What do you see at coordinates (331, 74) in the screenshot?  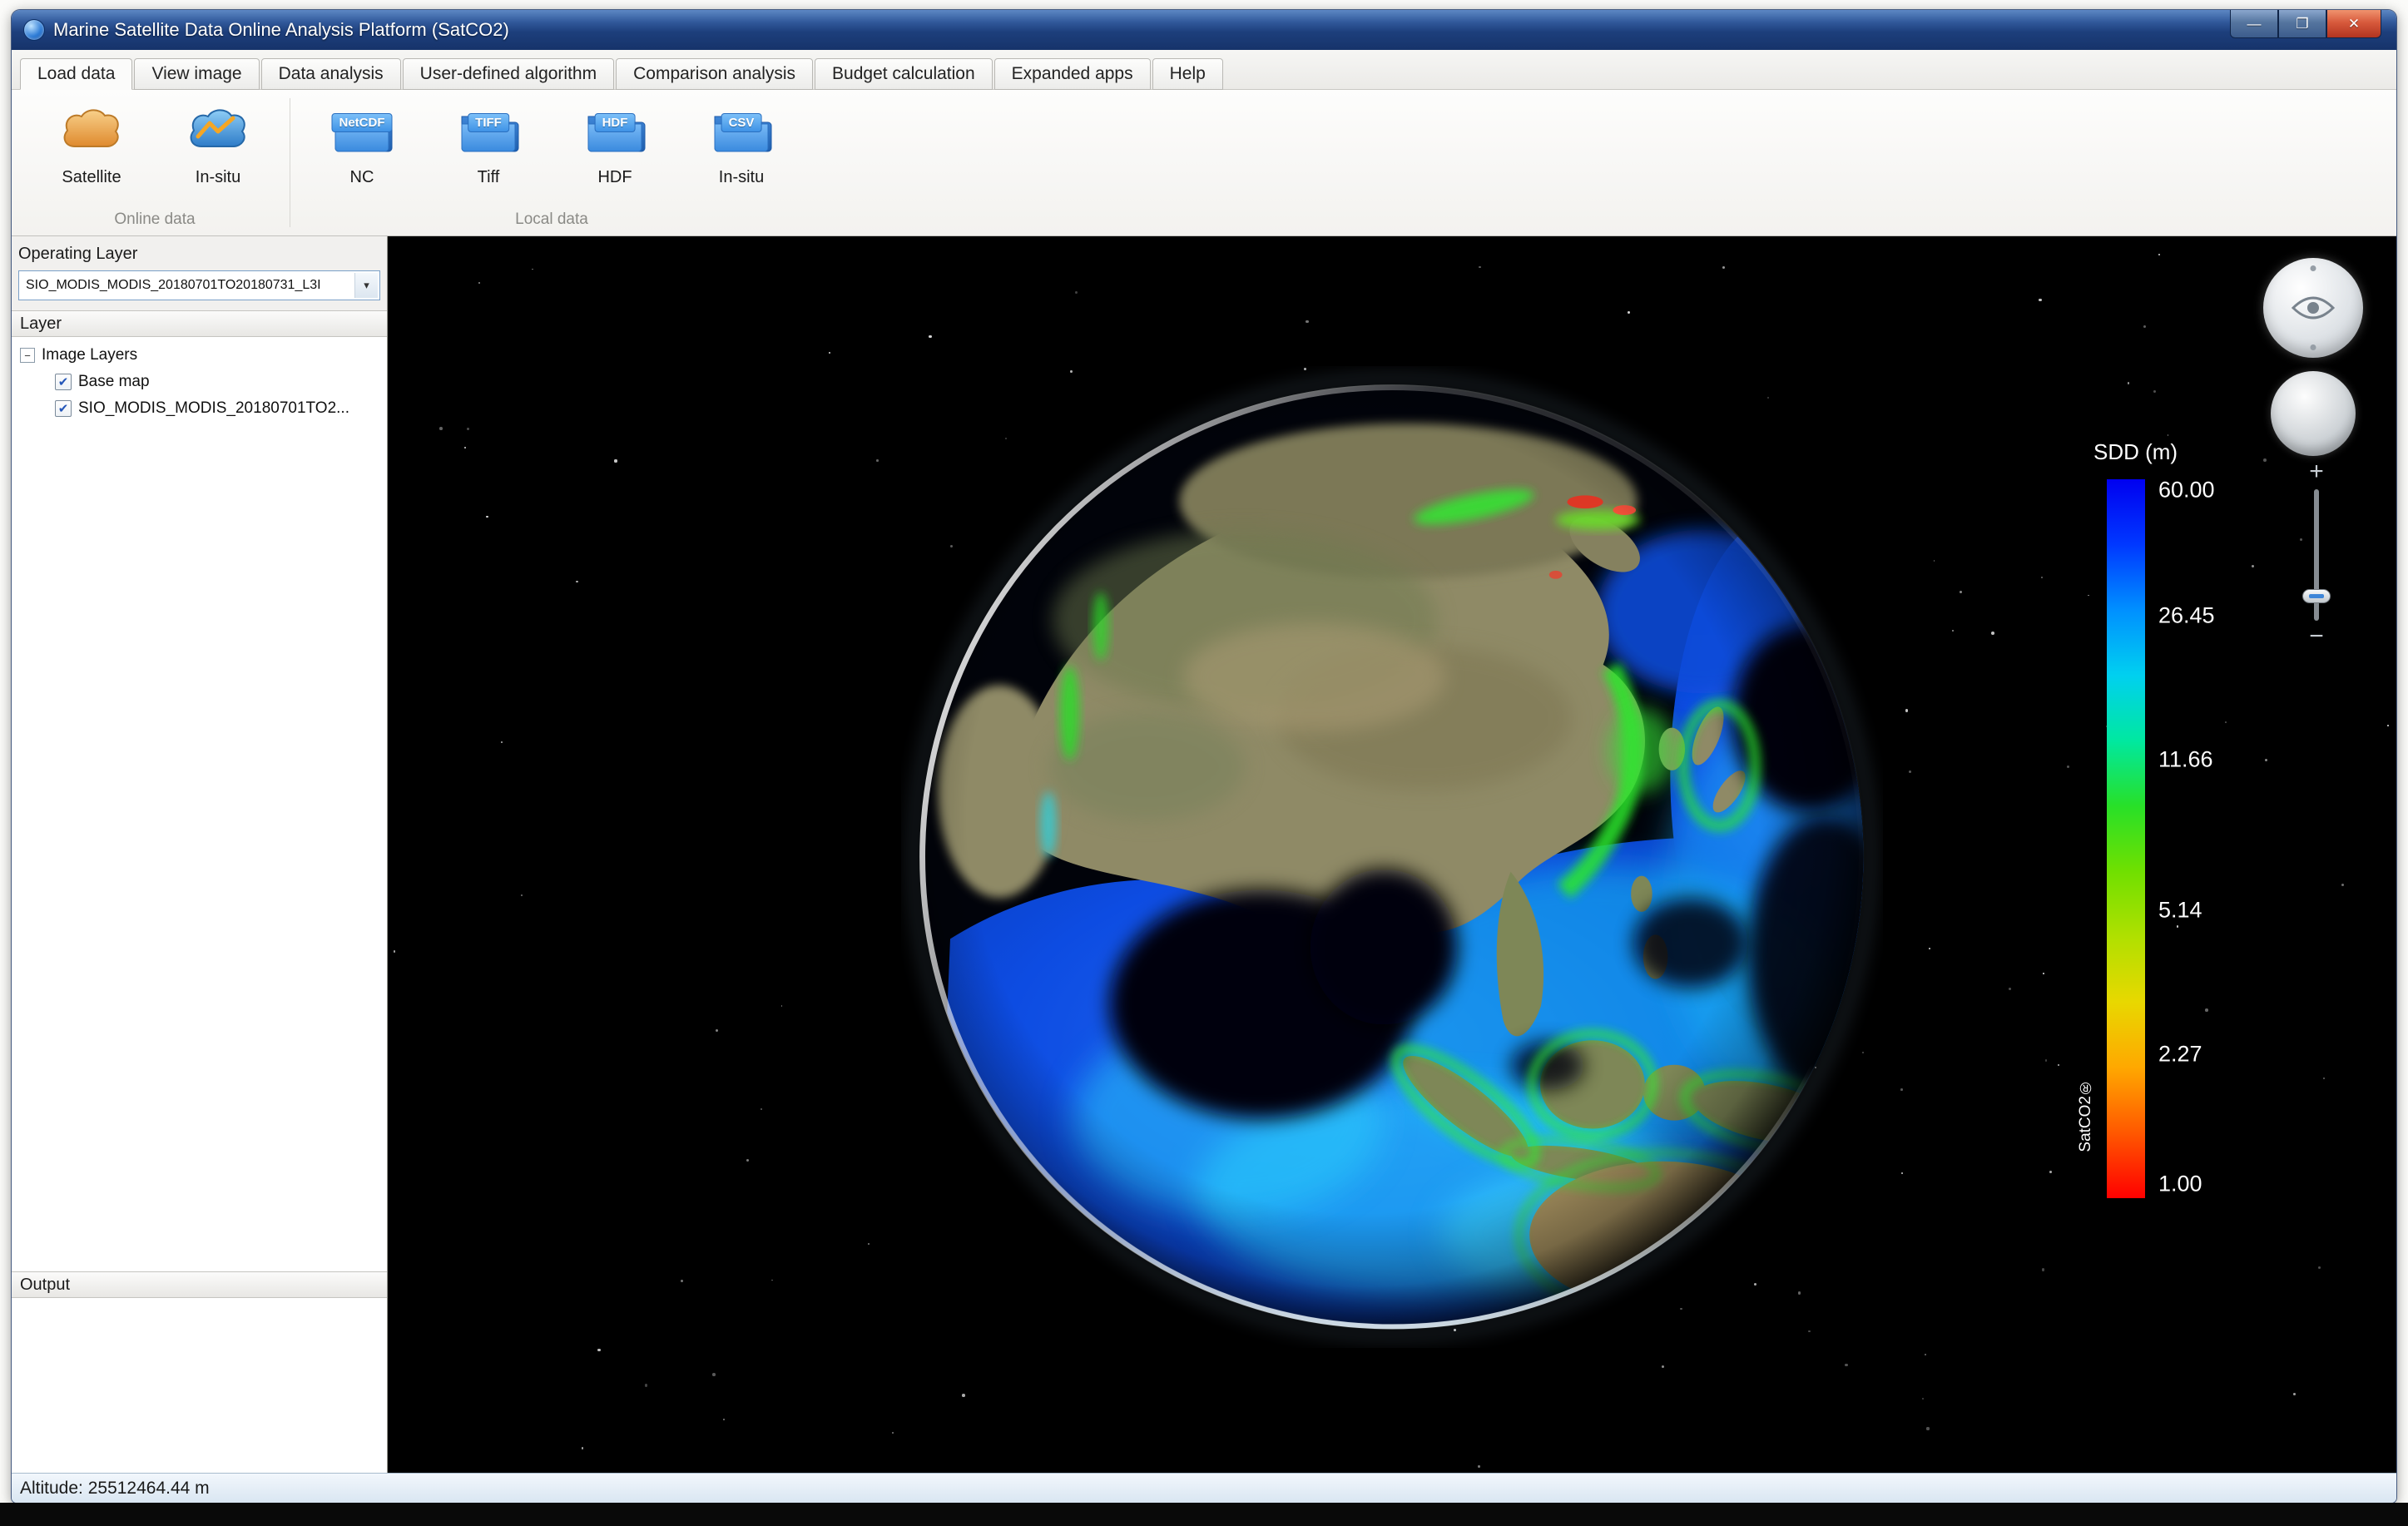 I see `tab-data-analysis: Data analysis` at bounding box center [331, 74].